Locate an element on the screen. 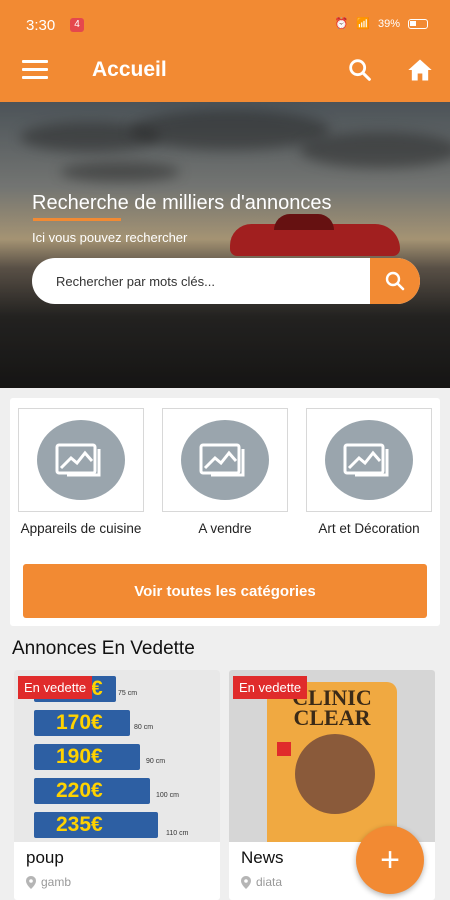 Image resolution: width=450 pixels, height=900 pixels. status-time: 3:30 is located at coordinates (41, 25).